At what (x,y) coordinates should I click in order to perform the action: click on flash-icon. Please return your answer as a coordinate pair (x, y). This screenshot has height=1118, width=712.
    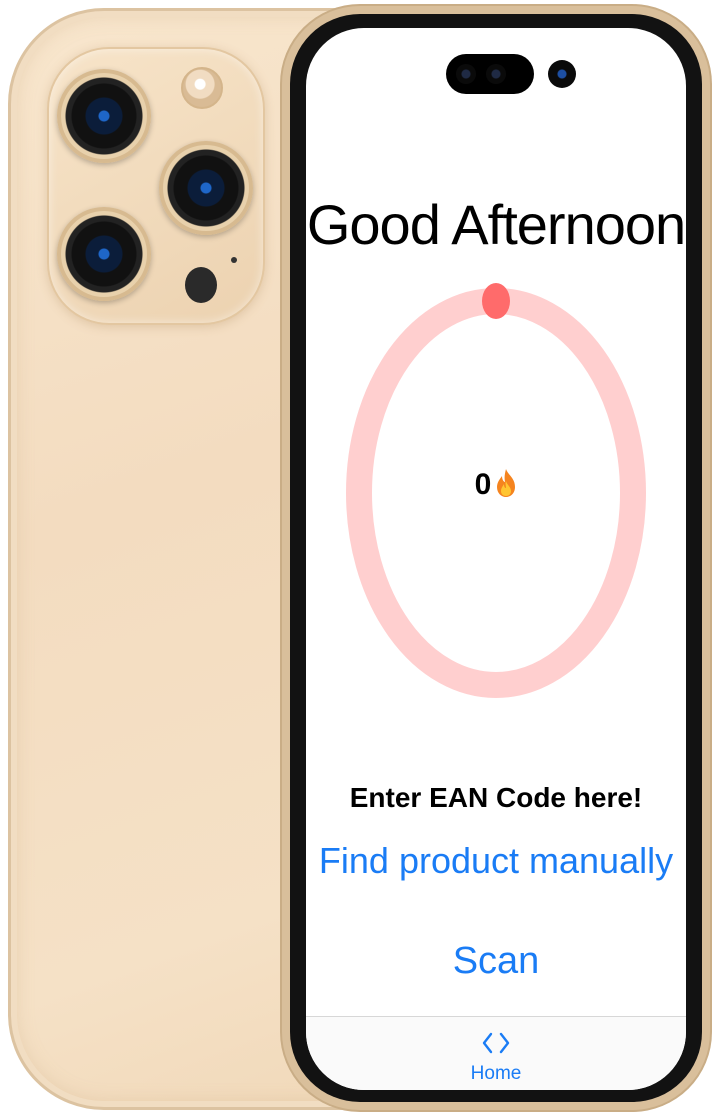
    Looking at the image, I should click on (202, 88).